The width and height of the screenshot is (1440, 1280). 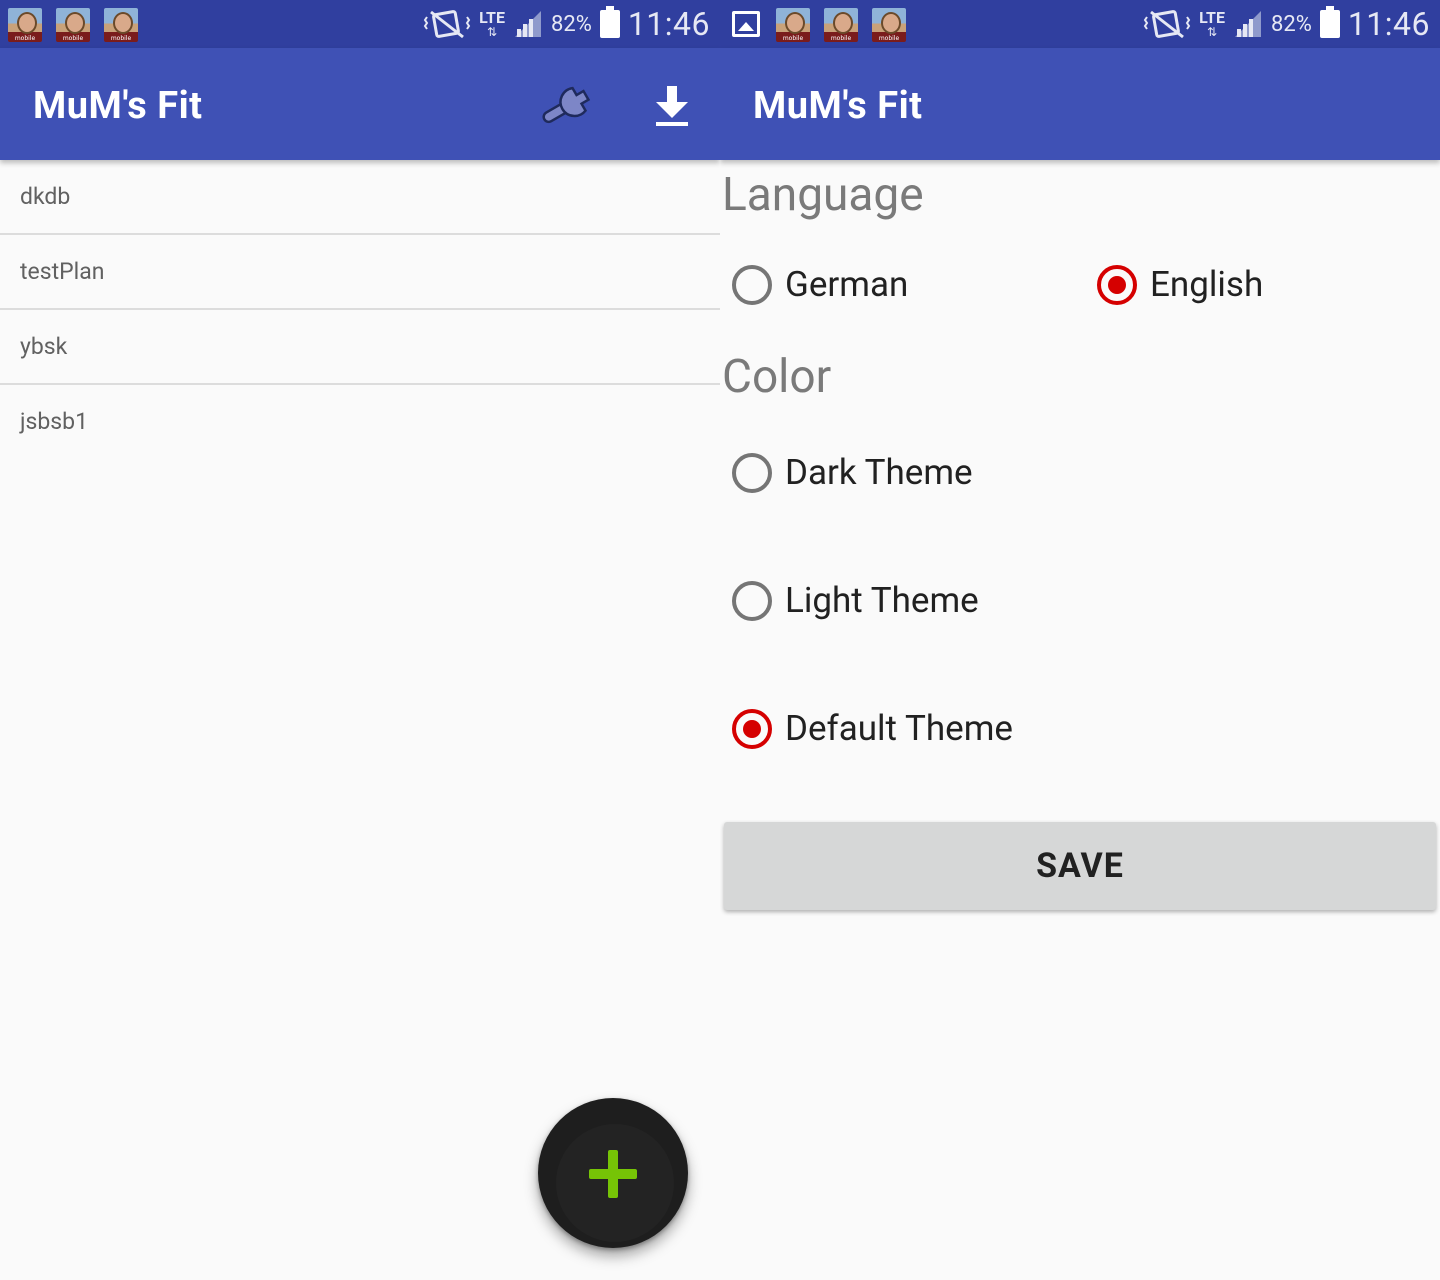 What do you see at coordinates (746, 24) in the screenshot?
I see `gallery-notification-icon` at bounding box center [746, 24].